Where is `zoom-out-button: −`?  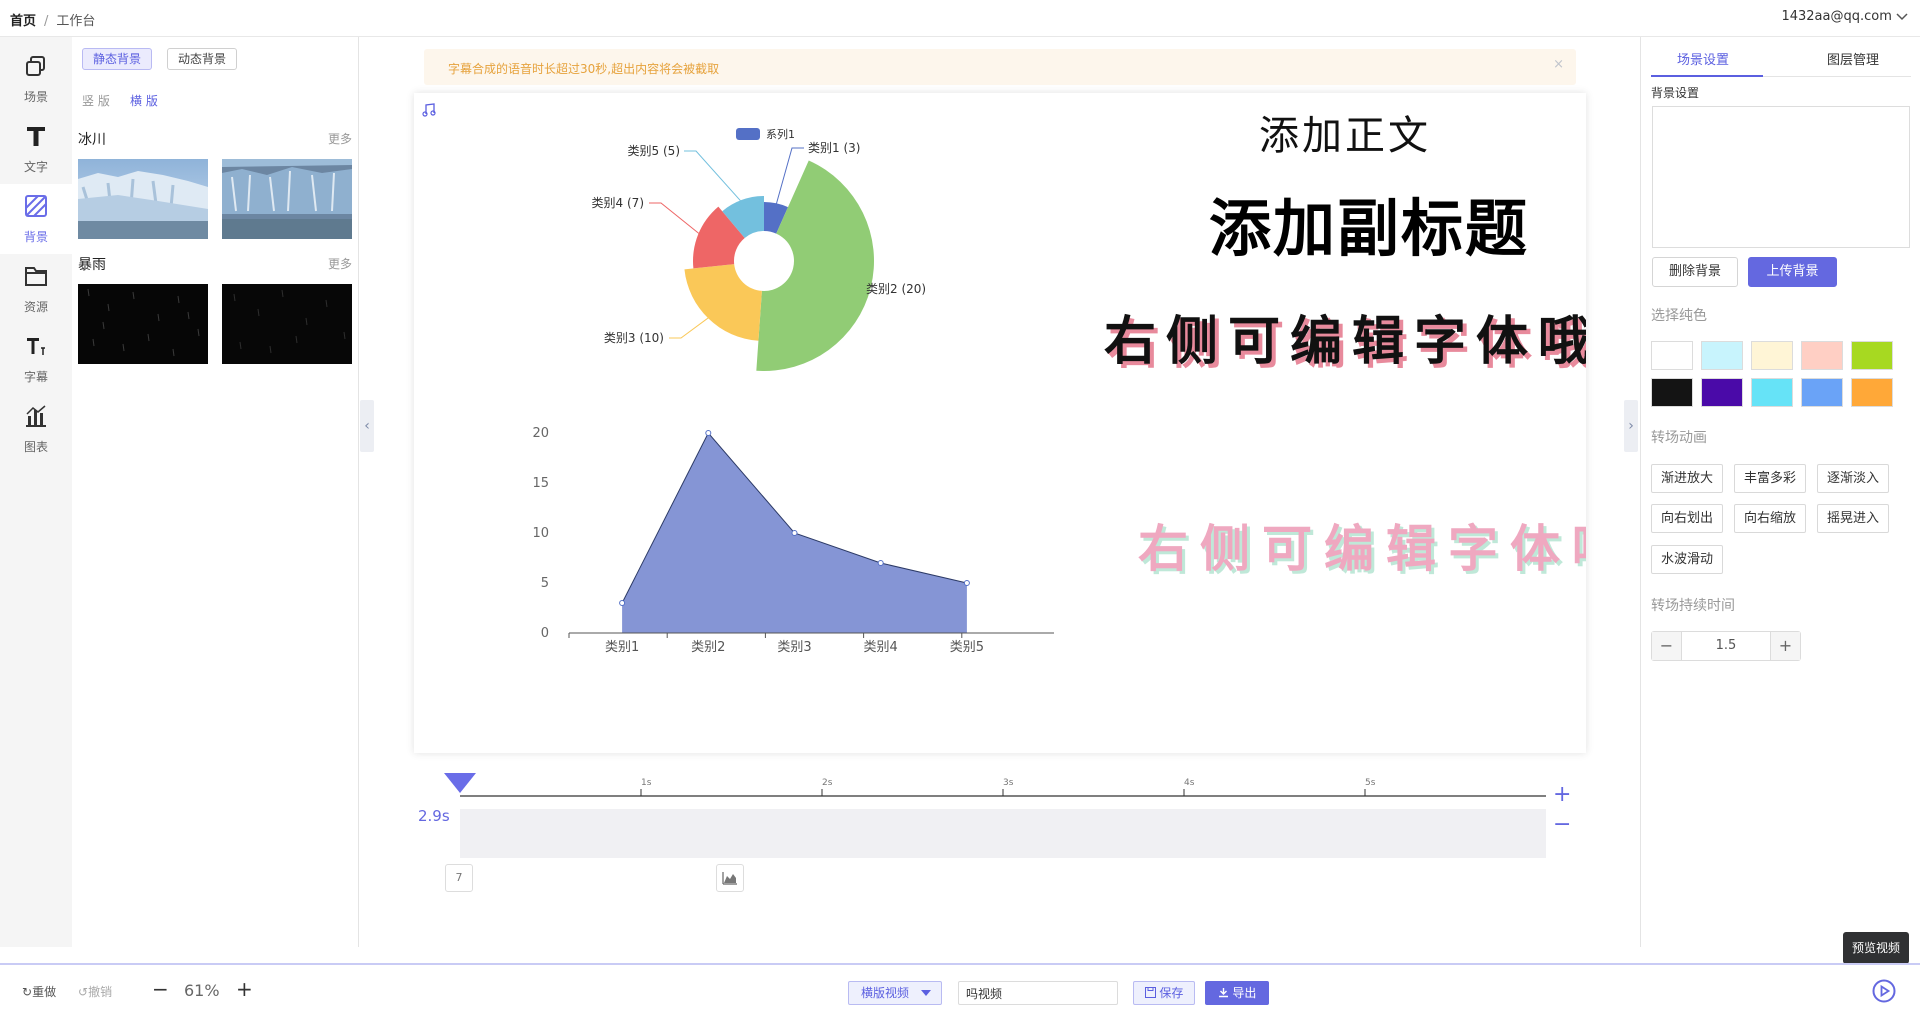
zoom-out-button: − is located at coordinates (160, 989).